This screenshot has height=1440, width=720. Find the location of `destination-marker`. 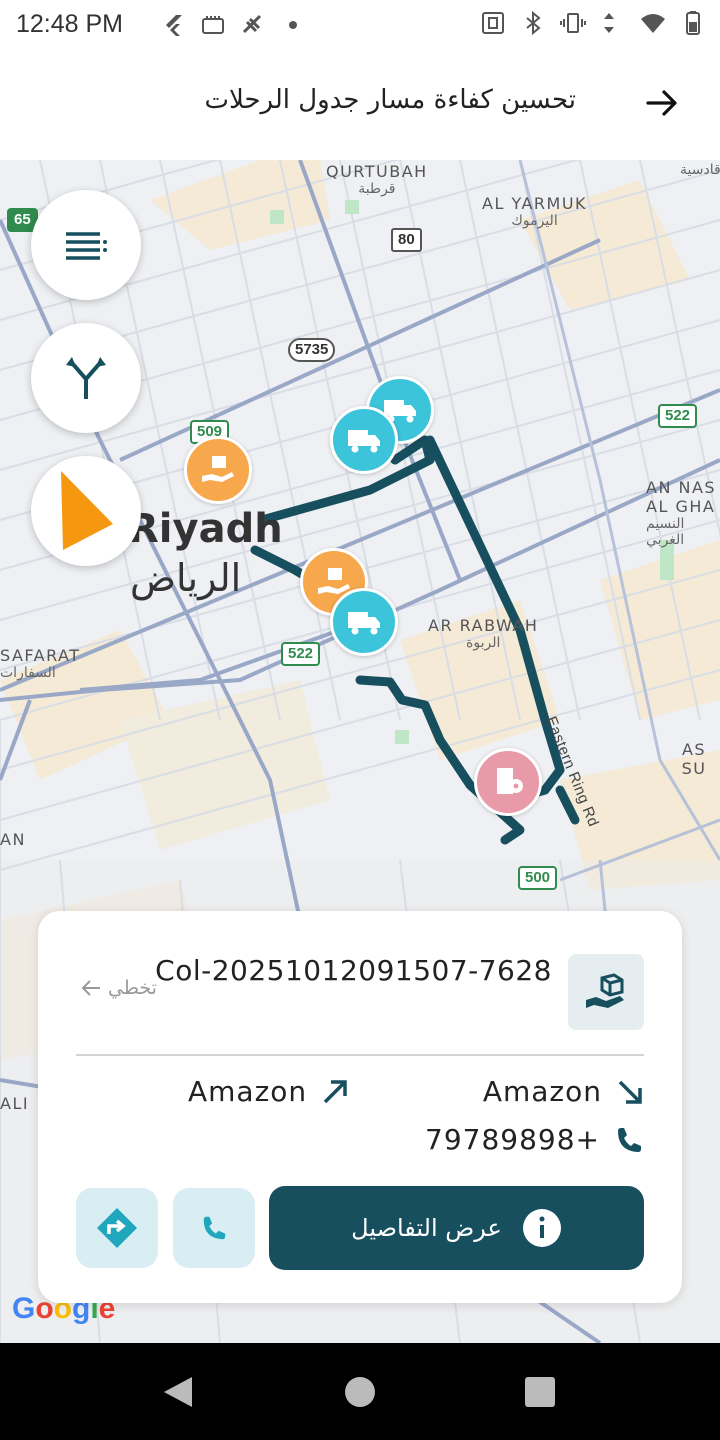

destination-marker is located at coordinates (508, 782).